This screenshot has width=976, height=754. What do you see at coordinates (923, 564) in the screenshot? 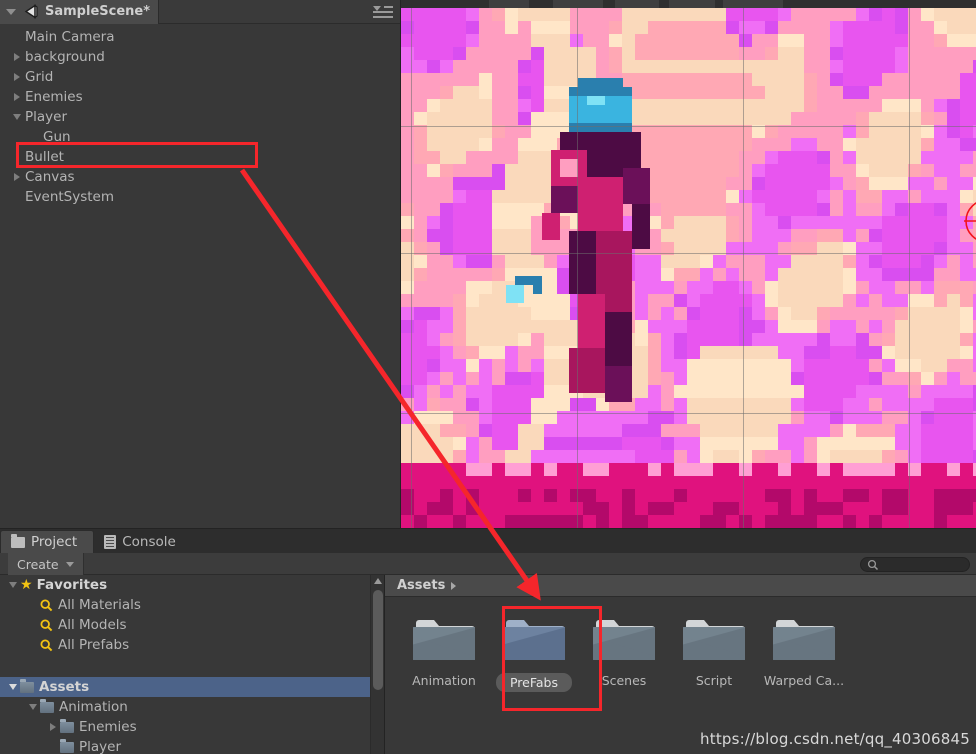
I see `search-input` at bounding box center [923, 564].